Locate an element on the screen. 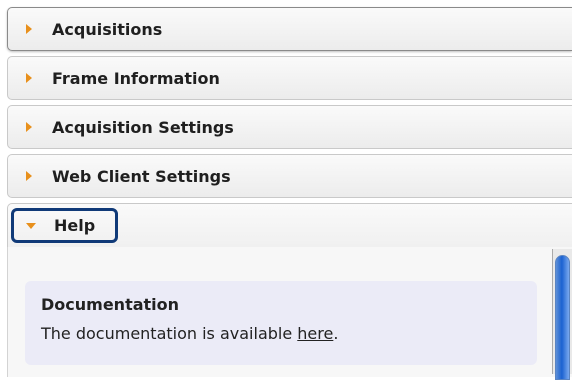 This screenshot has height=380, width=572. scrollbar-thumb is located at coordinates (562, 317).